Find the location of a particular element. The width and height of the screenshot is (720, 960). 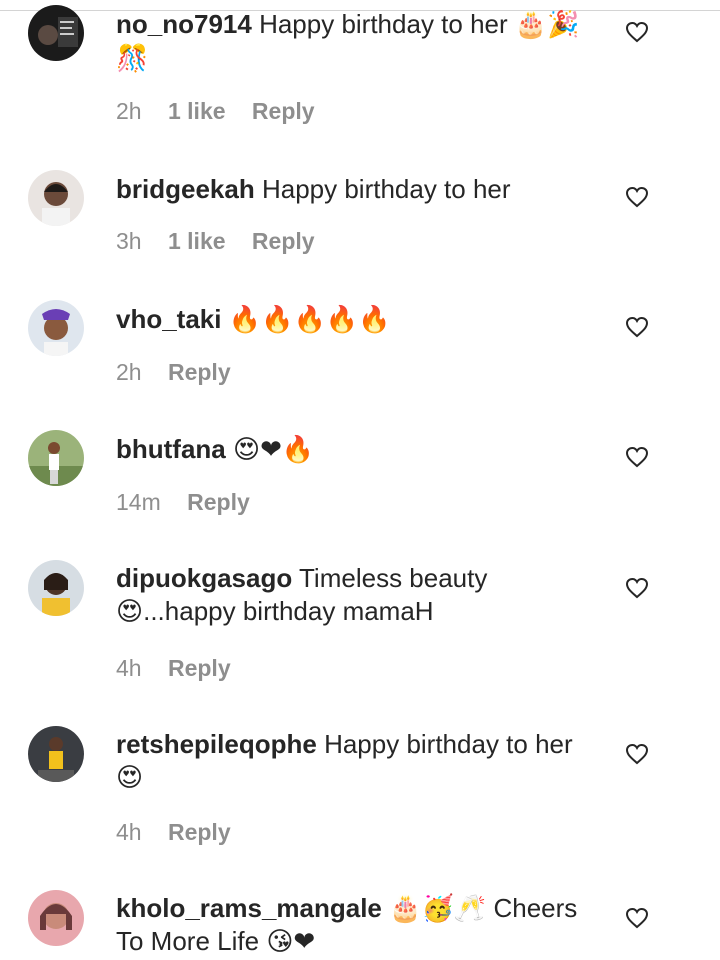

comment-body: retshepileqophe Happy birthday to her 😍 is located at coordinates (356, 761).